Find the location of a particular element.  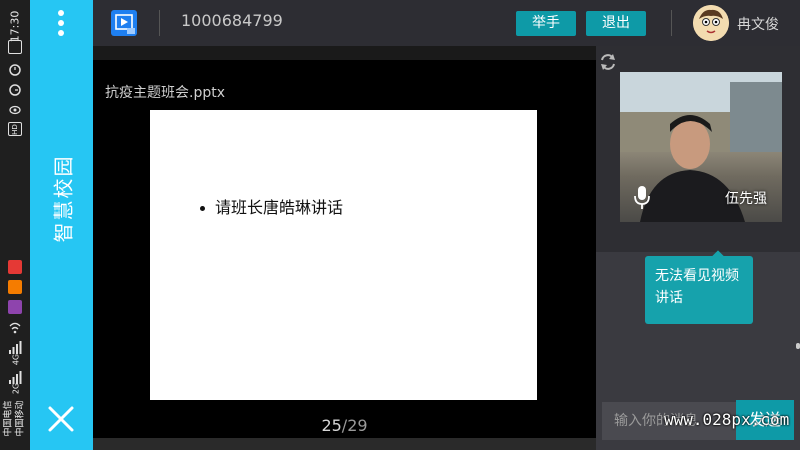

user-name: 冉文俊 is located at coordinates (758, 25).